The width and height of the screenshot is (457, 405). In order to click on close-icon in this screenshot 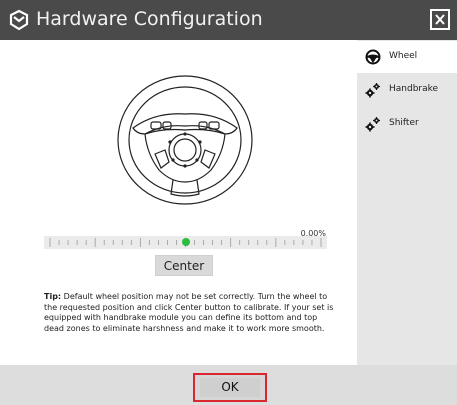, I will do `click(440, 19)`.